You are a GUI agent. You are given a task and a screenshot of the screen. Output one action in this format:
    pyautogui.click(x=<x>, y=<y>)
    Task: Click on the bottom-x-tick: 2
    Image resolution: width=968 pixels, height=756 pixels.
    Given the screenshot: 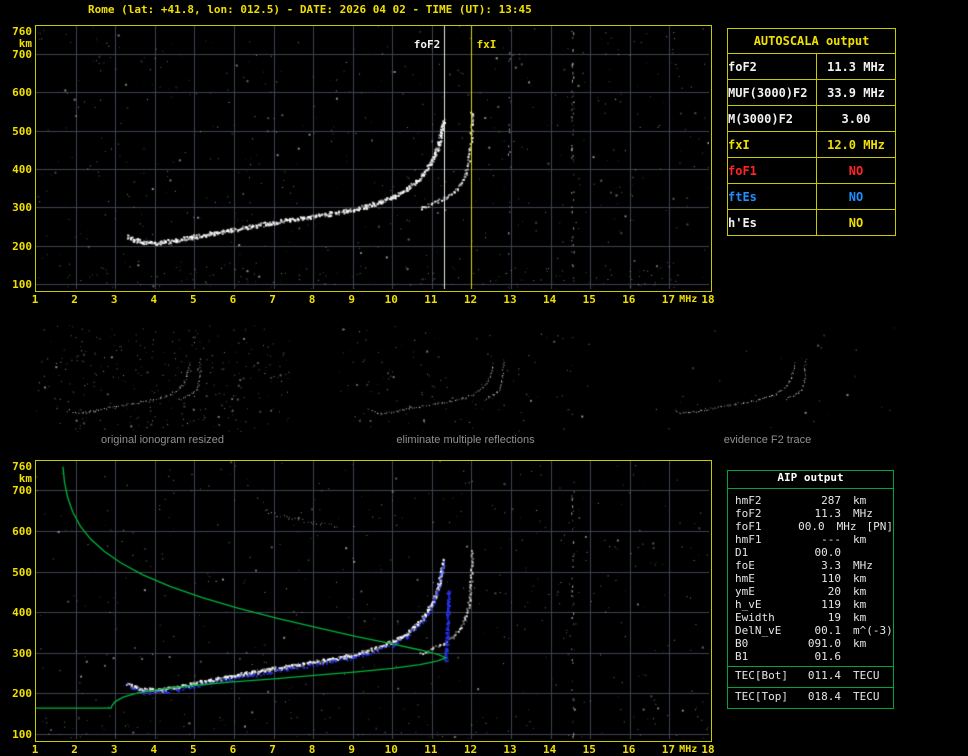 What is the action you would take?
    pyautogui.click(x=74, y=749)
    